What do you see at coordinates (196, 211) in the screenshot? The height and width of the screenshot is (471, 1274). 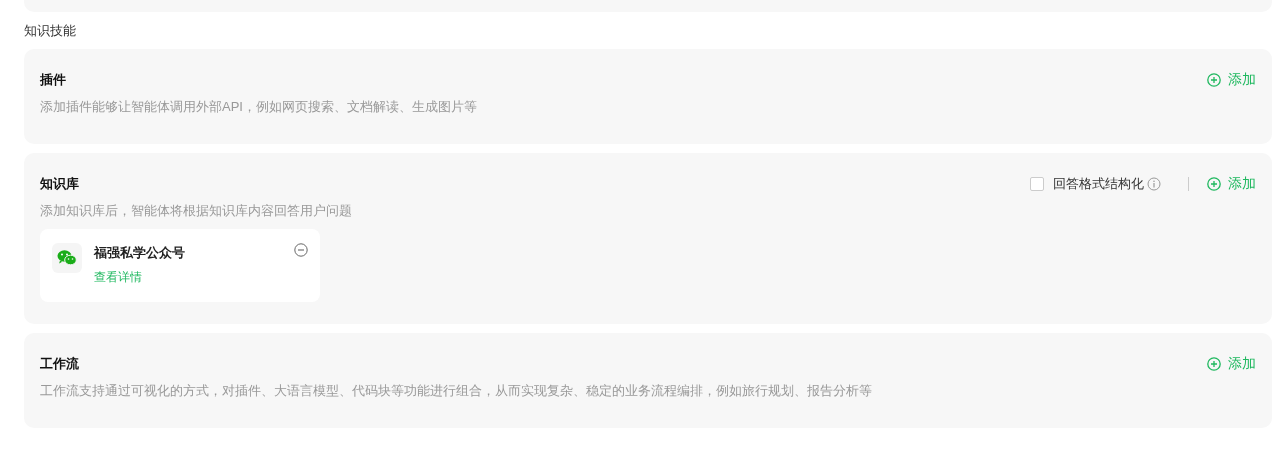 I see `card-description: 添加知识库后，智能体将根据知识库内容回答用户问题` at bounding box center [196, 211].